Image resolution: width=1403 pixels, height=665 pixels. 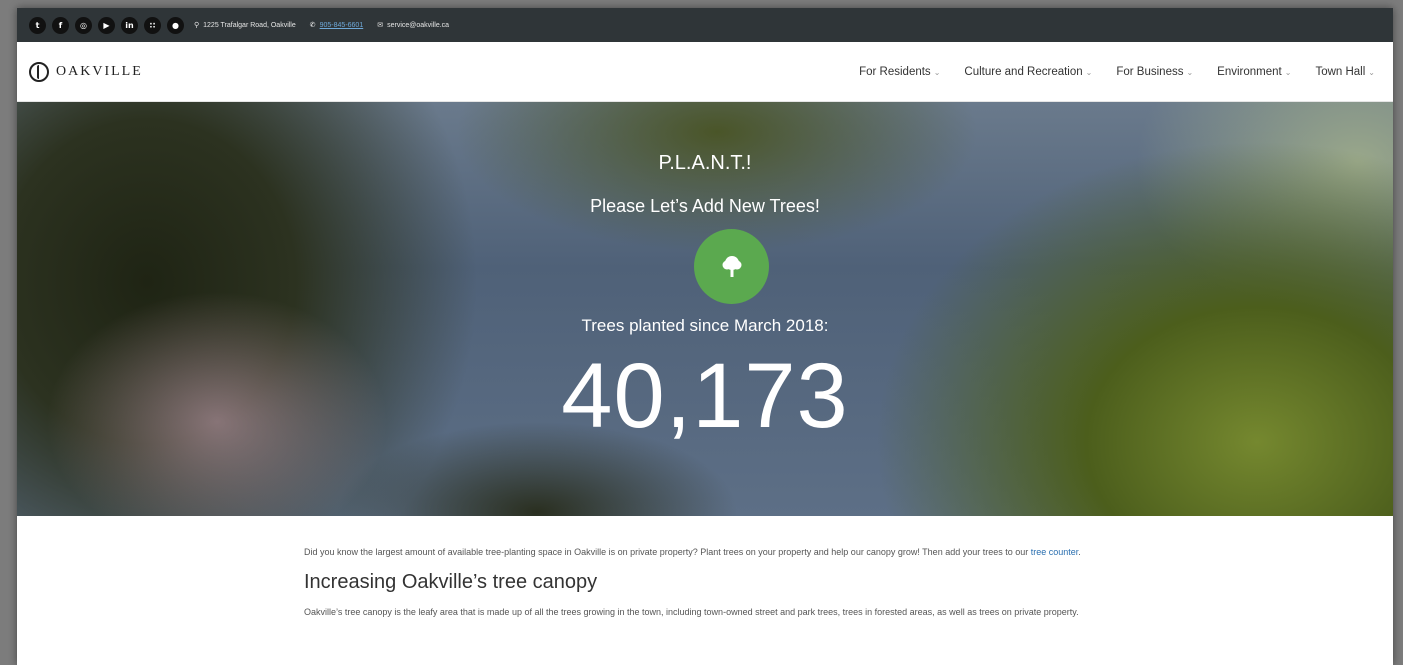 I want to click on nav-label: Culture and Recreation, so click(x=1023, y=71).